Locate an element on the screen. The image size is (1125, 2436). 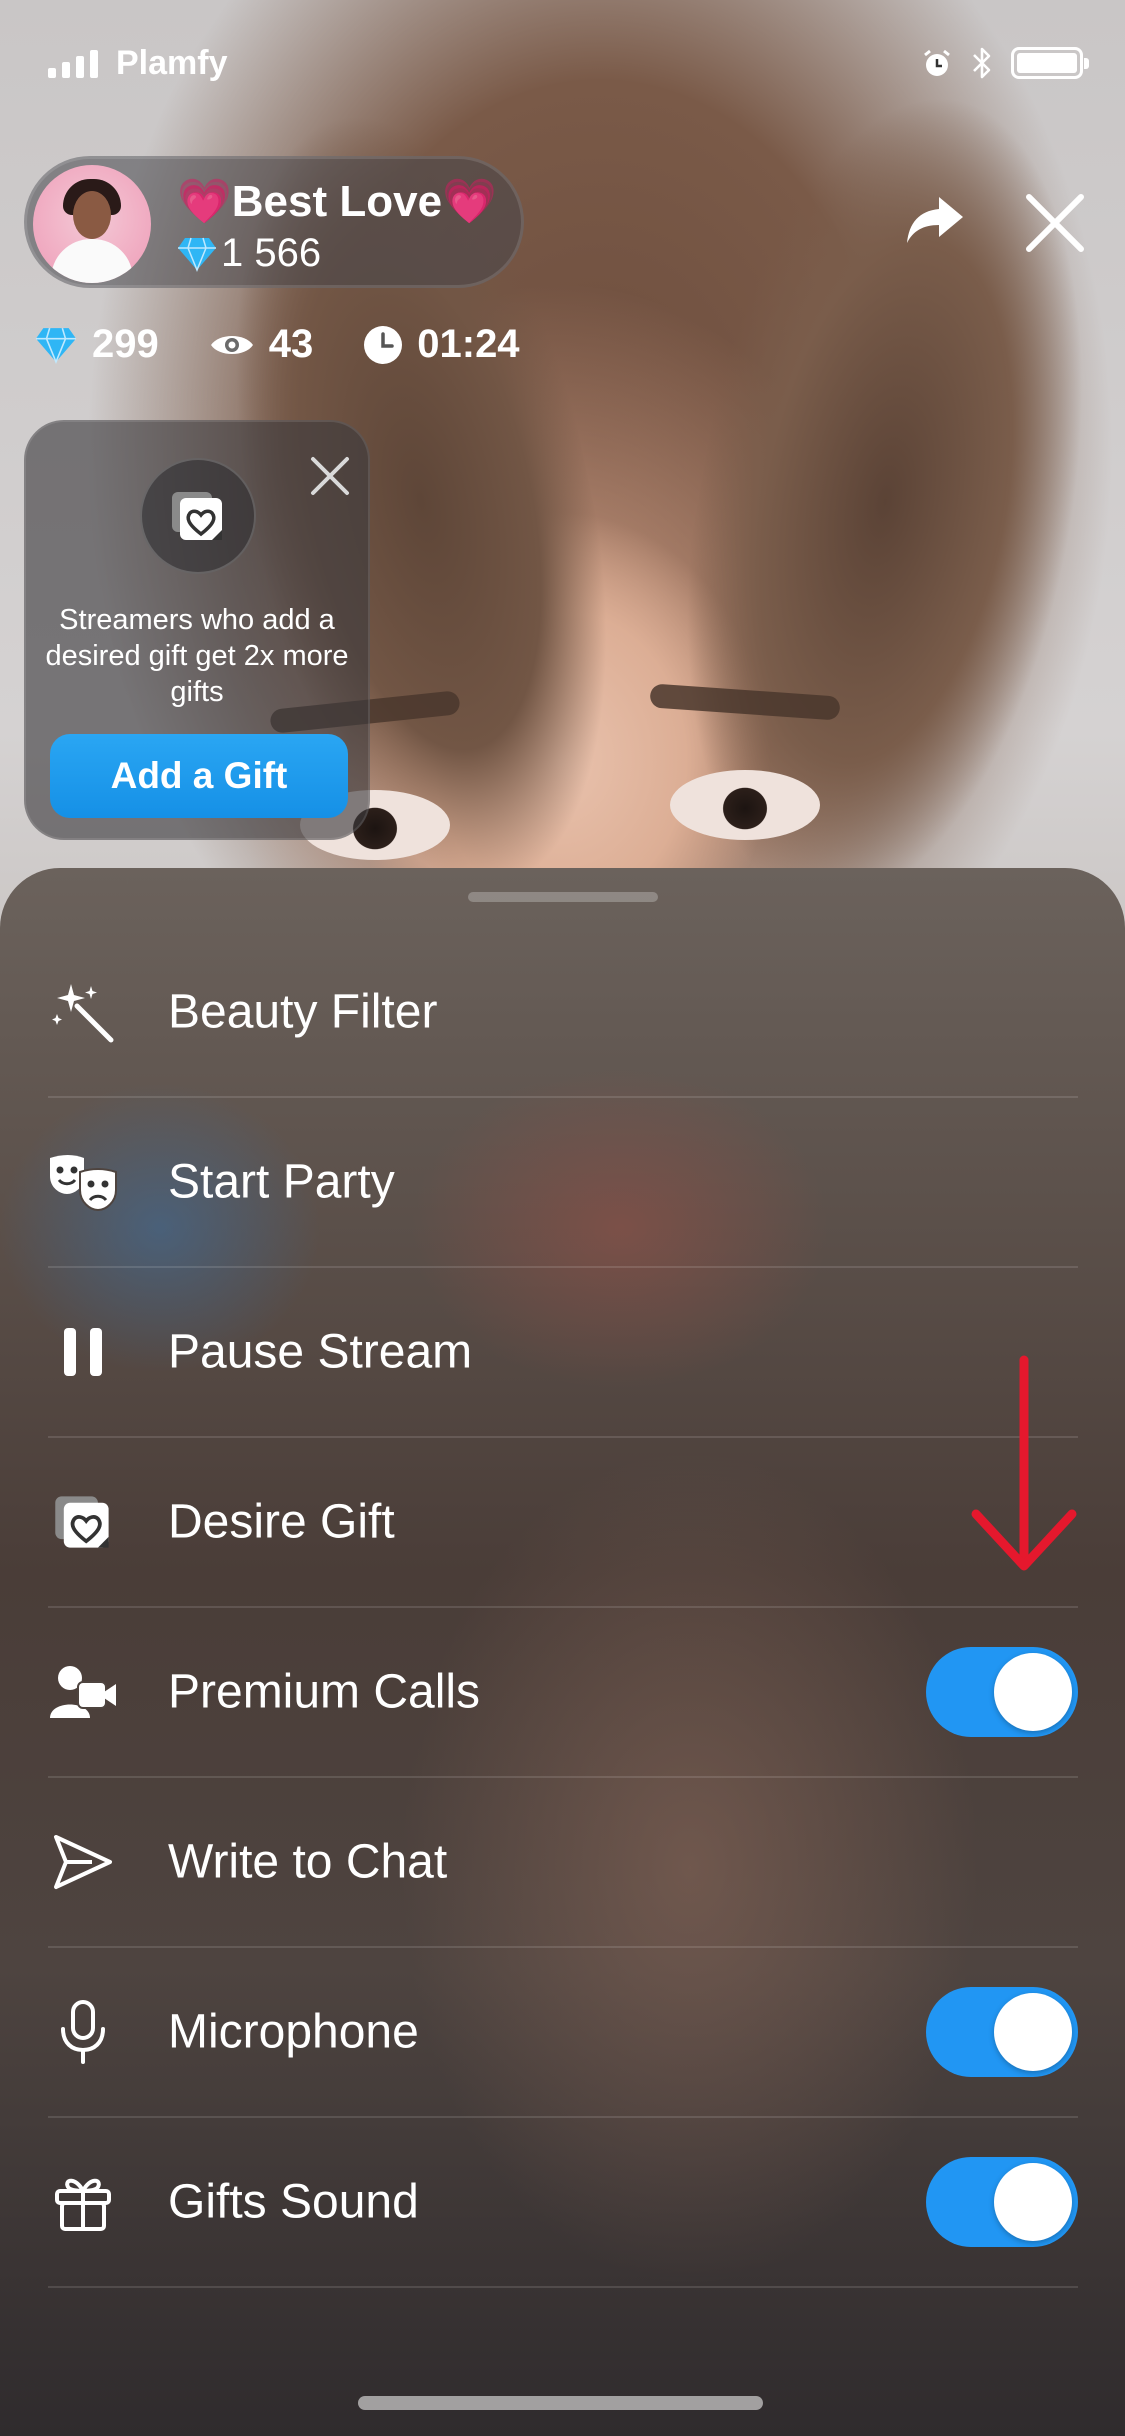
sheet-drag-handle is located at coordinates (563, 897).